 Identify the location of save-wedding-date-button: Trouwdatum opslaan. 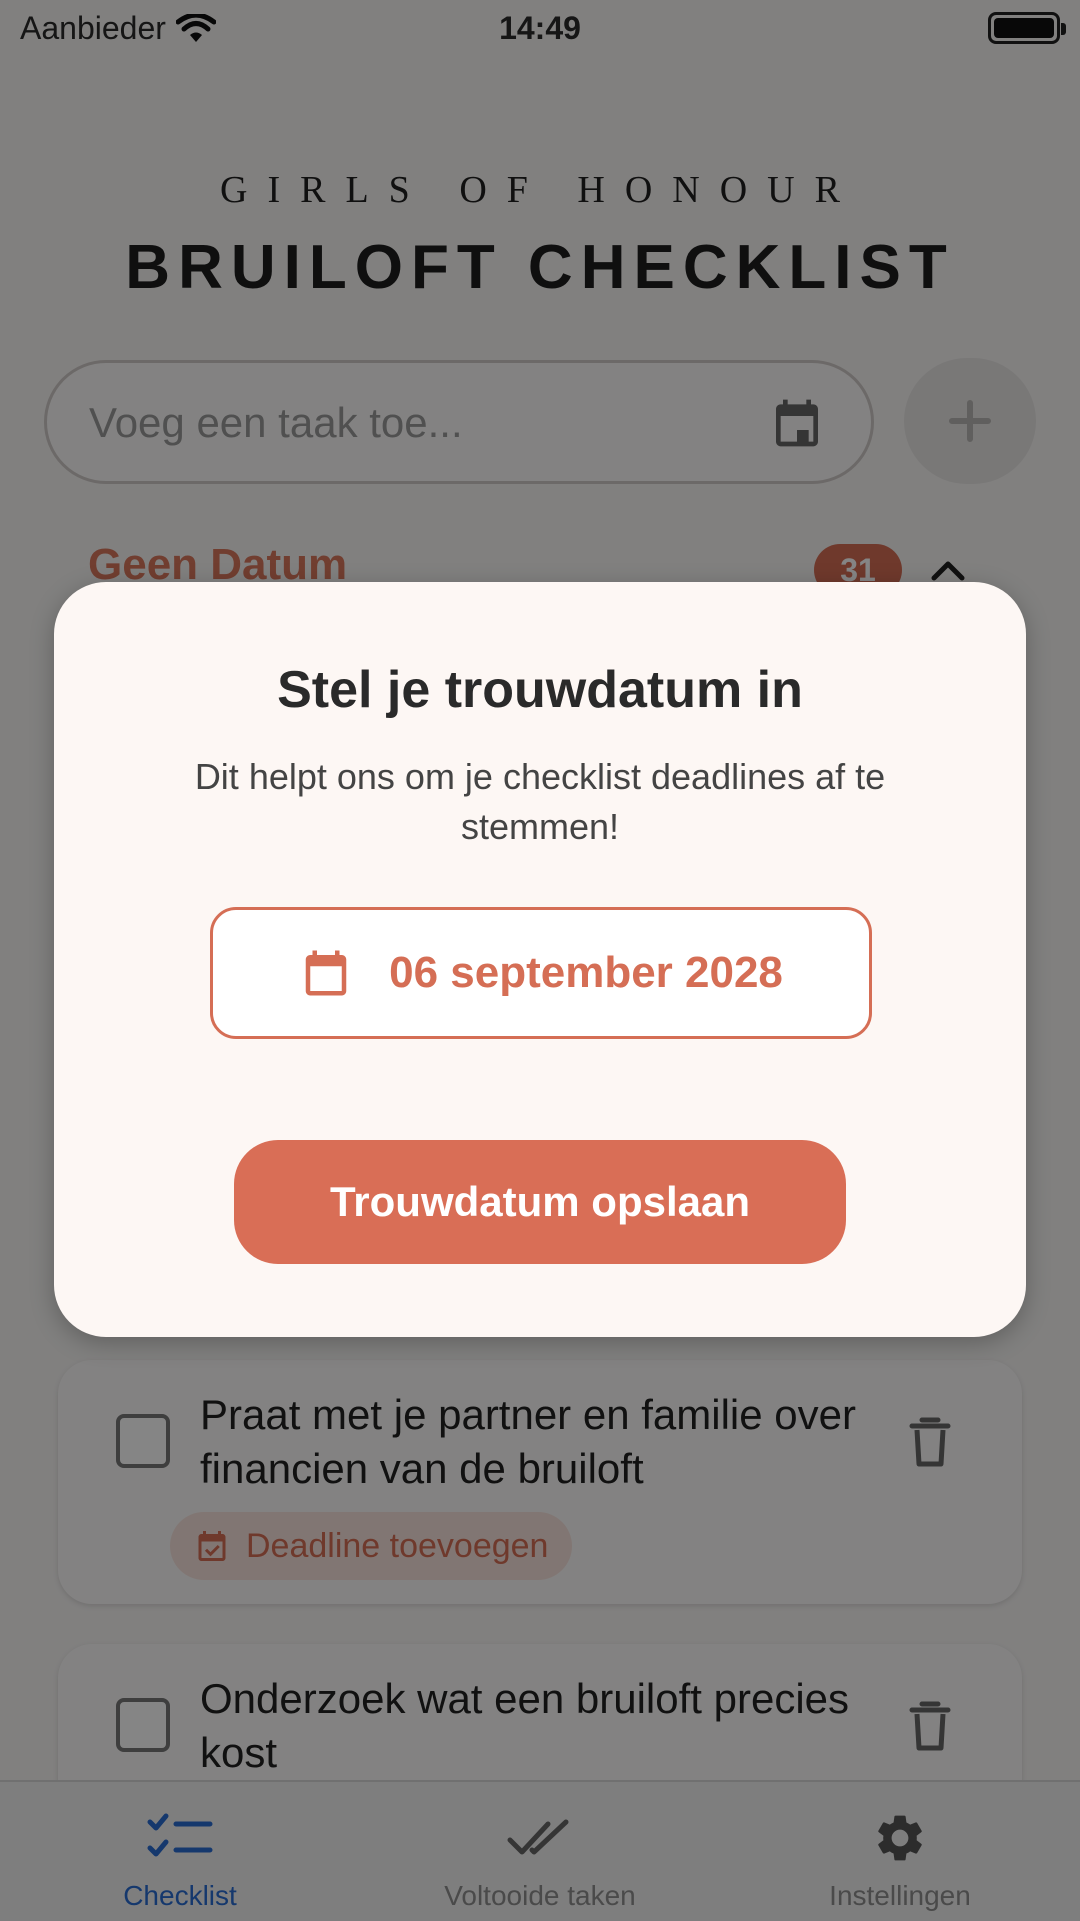
(540, 1202).